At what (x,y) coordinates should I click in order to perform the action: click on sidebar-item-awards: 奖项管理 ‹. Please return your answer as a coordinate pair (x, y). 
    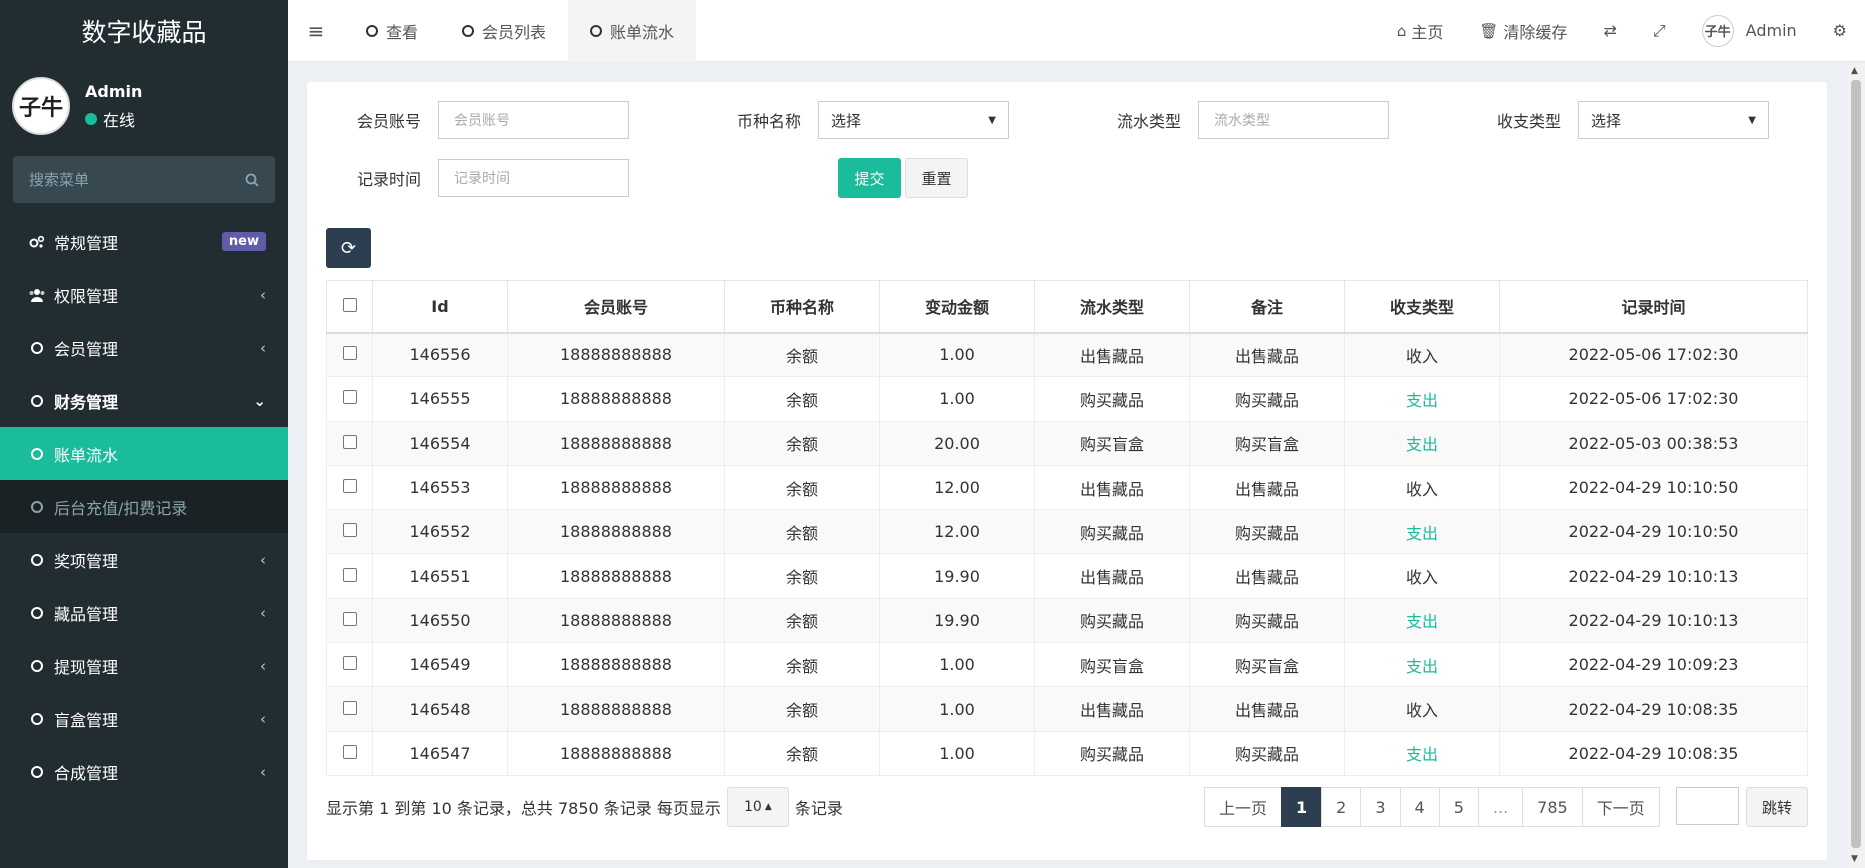
    Looking at the image, I should click on (144, 559).